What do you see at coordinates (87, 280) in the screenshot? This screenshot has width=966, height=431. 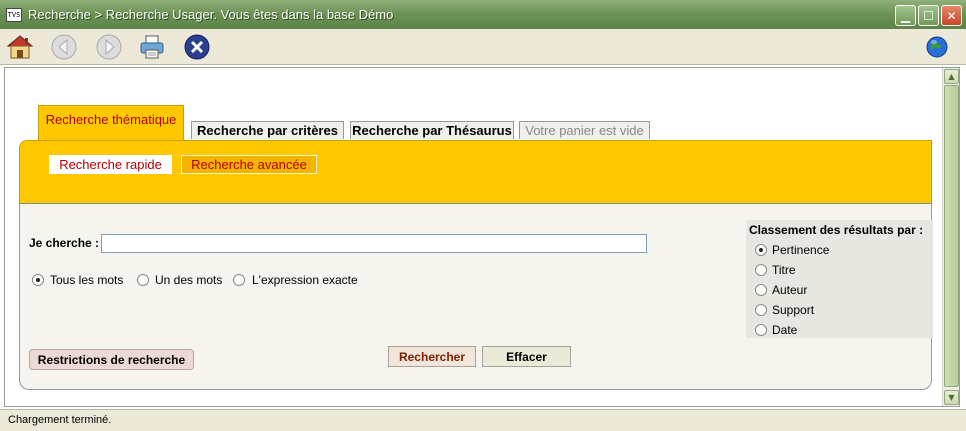 I see `radio-label: Tous les mots` at bounding box center [87, 280].